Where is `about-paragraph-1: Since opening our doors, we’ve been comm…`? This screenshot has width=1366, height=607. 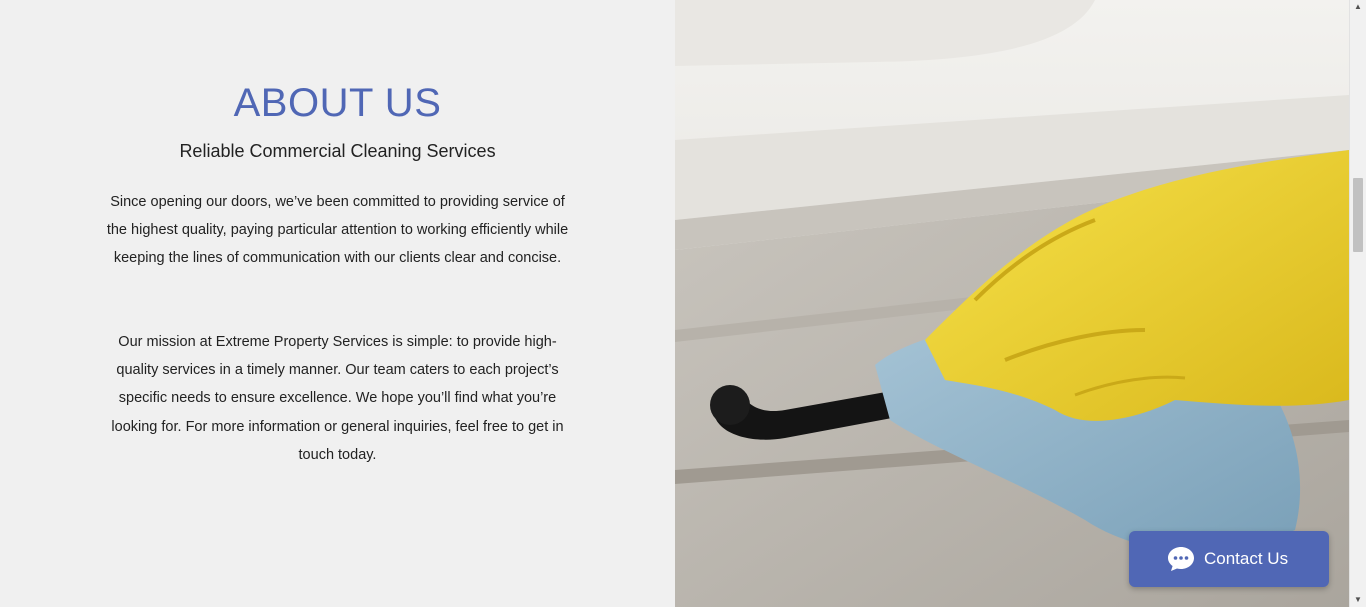
about-paragraph-1: Since opening our doors, we’ve been comm… is located at coordinates (337, 230).